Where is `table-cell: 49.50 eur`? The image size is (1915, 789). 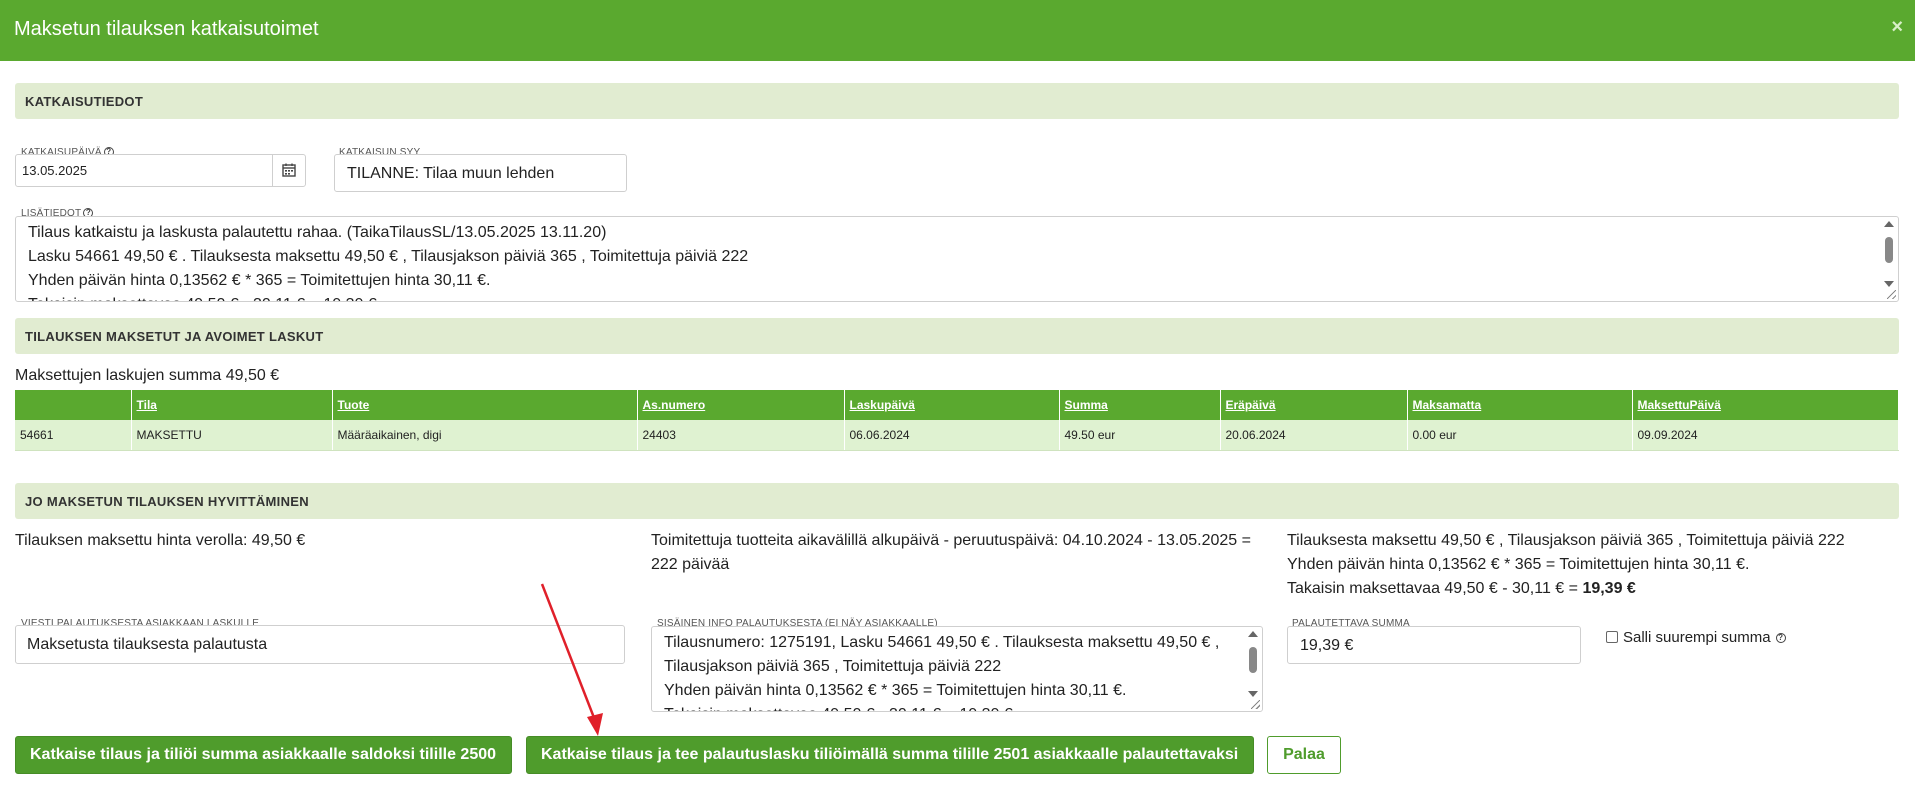
table-cell: 49.50 eur is located at coordinates (1140, 435).